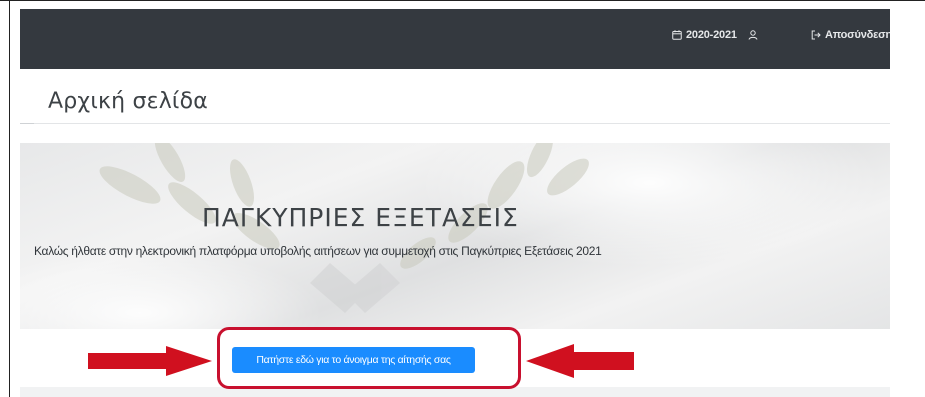  Describe the element at coordinates (462, 123) in the screenshot. I see `title-divider` at that location.